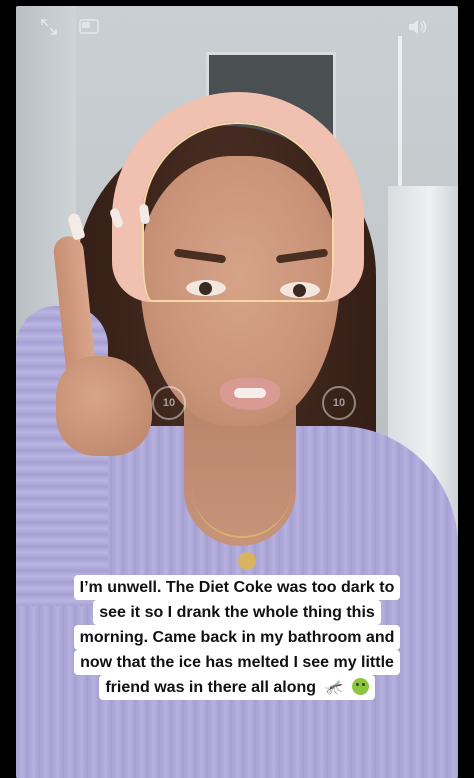 This screenshot has height=778, width=474. Describe the element at coordinates (250, 394) in the screenshot. I see `person-mouth` at that location.